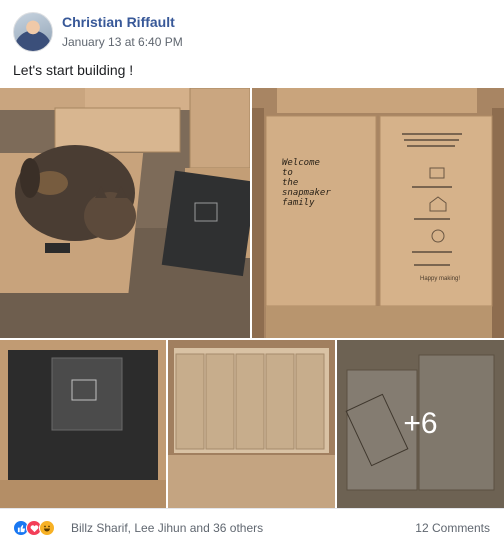 This screenshot has width=504, height=546. I want to click on post-timestamp: January 13 at 6:40 PM, so click(122, 42).